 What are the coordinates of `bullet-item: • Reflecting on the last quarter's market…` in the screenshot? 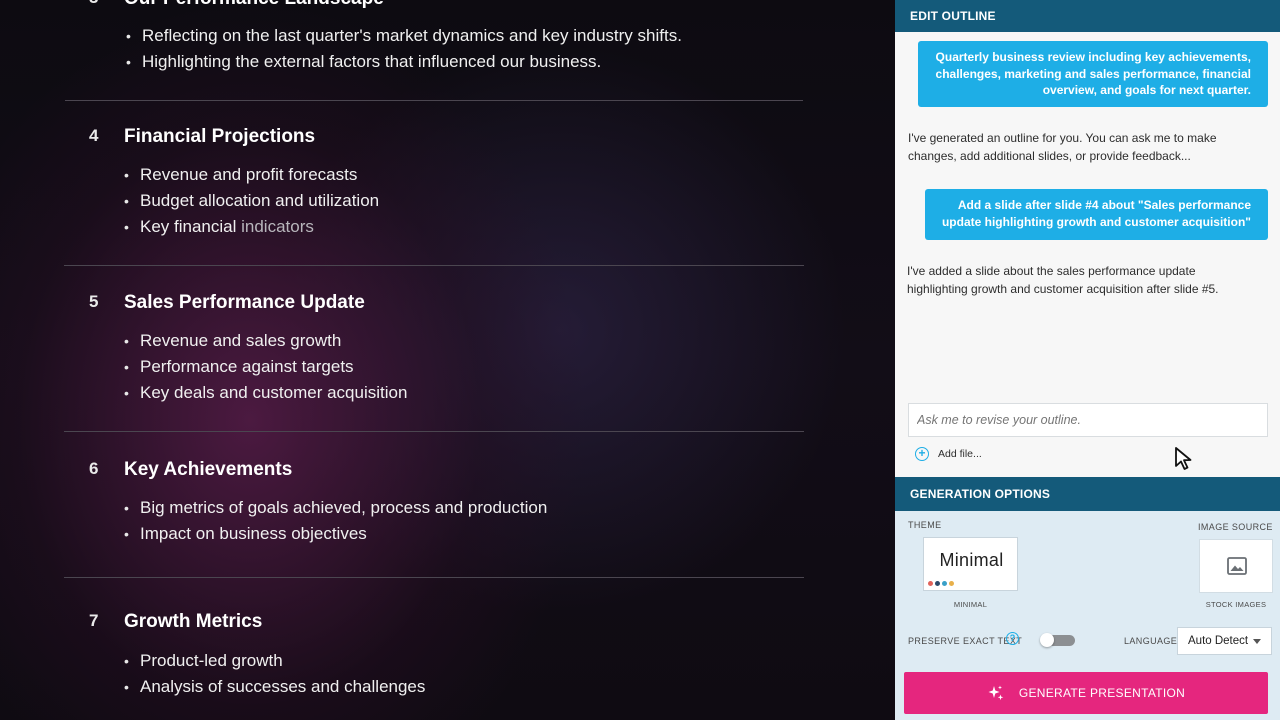 It's located at (404, 36).